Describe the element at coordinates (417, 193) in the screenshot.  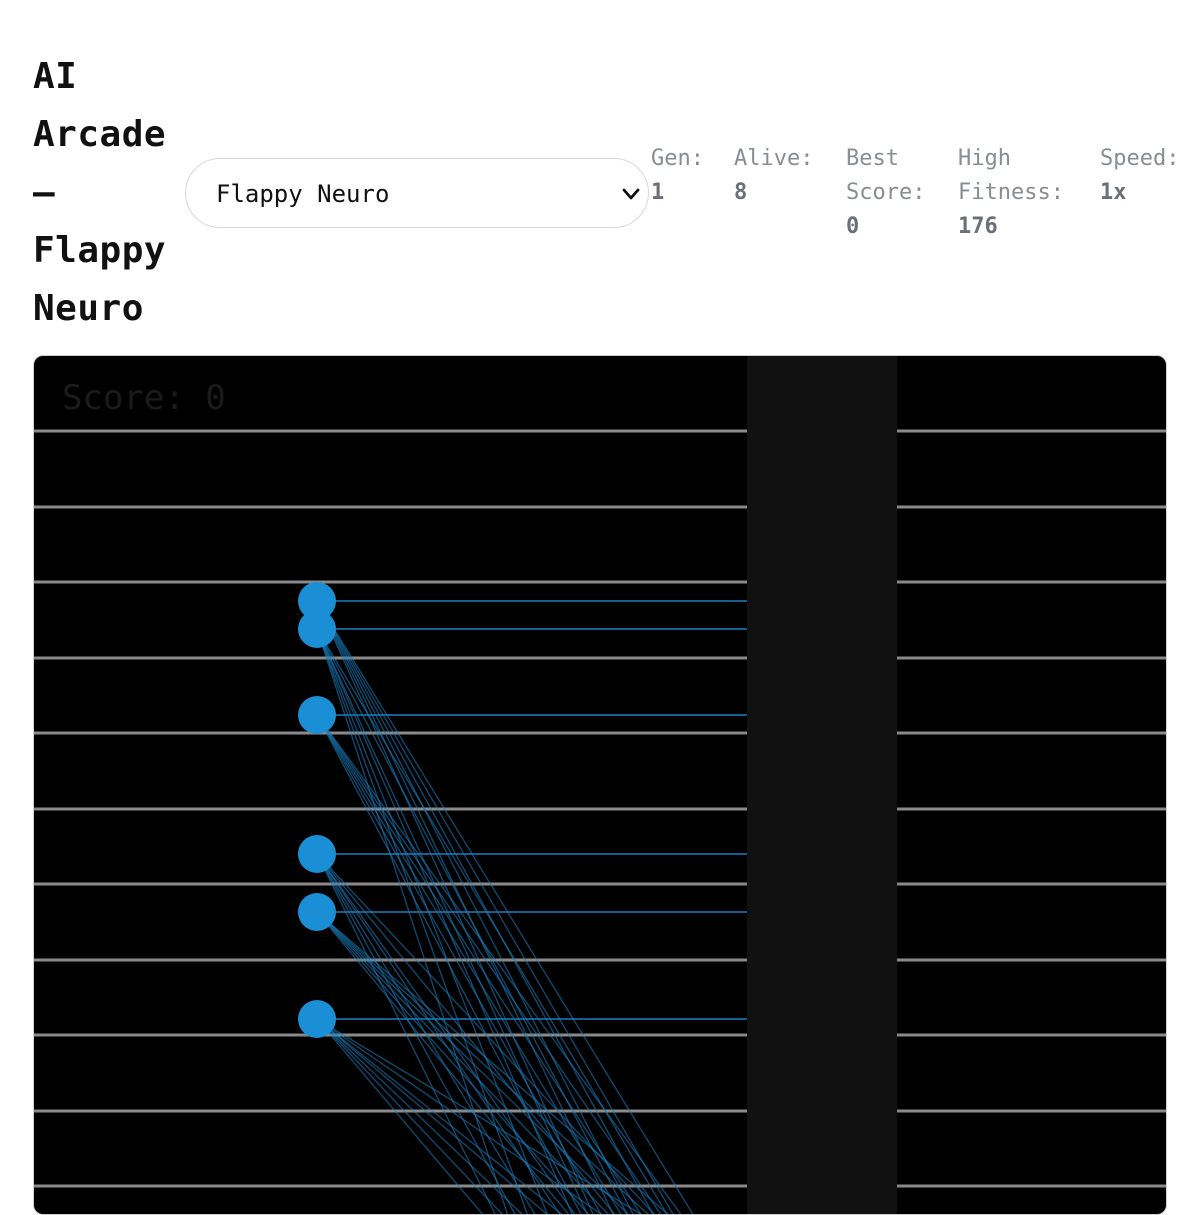
I see `game-select: Flappy Neuro` at that location.